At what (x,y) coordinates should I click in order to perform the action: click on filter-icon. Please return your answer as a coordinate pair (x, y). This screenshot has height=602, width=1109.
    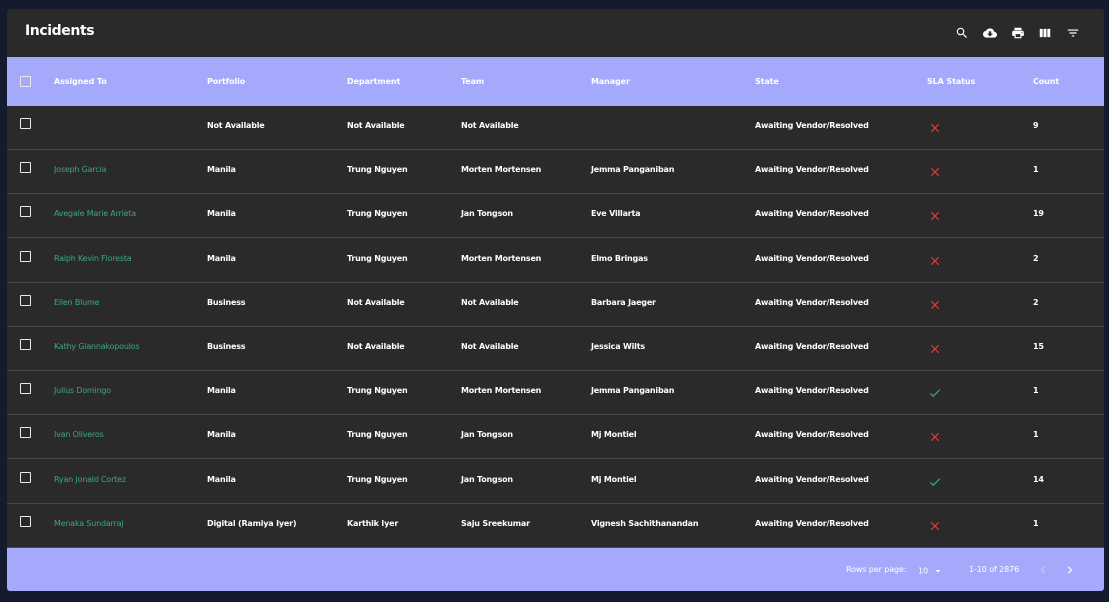
    Looking at the image, I should click on (1073, 33).